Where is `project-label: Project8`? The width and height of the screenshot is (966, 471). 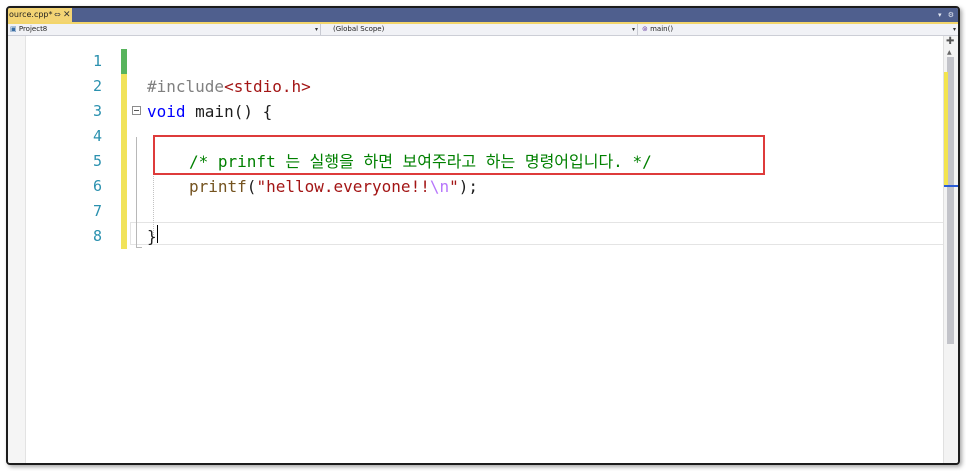 project-label: Project8 is located at coordinates (33, 29).